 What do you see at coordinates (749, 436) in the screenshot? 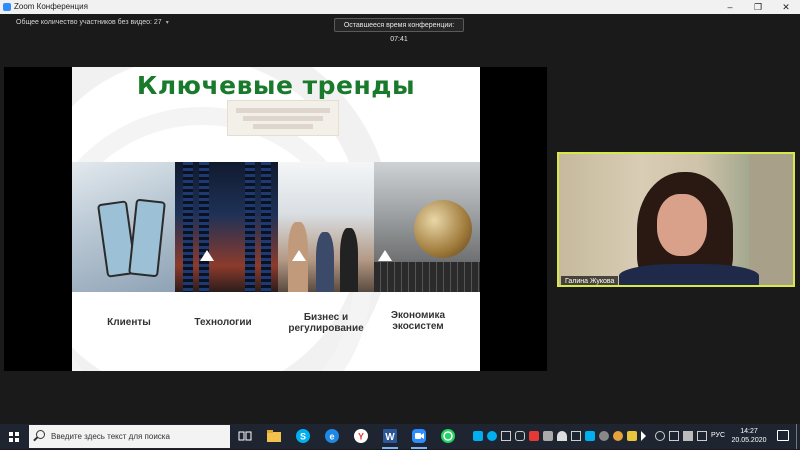
I see `taskbar-clock: 14:27 20.05.2020` at bounding box center [749, 436].